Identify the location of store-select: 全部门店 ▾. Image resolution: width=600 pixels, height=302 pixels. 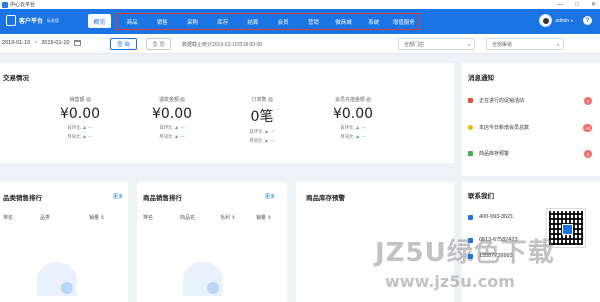
(436, 44).